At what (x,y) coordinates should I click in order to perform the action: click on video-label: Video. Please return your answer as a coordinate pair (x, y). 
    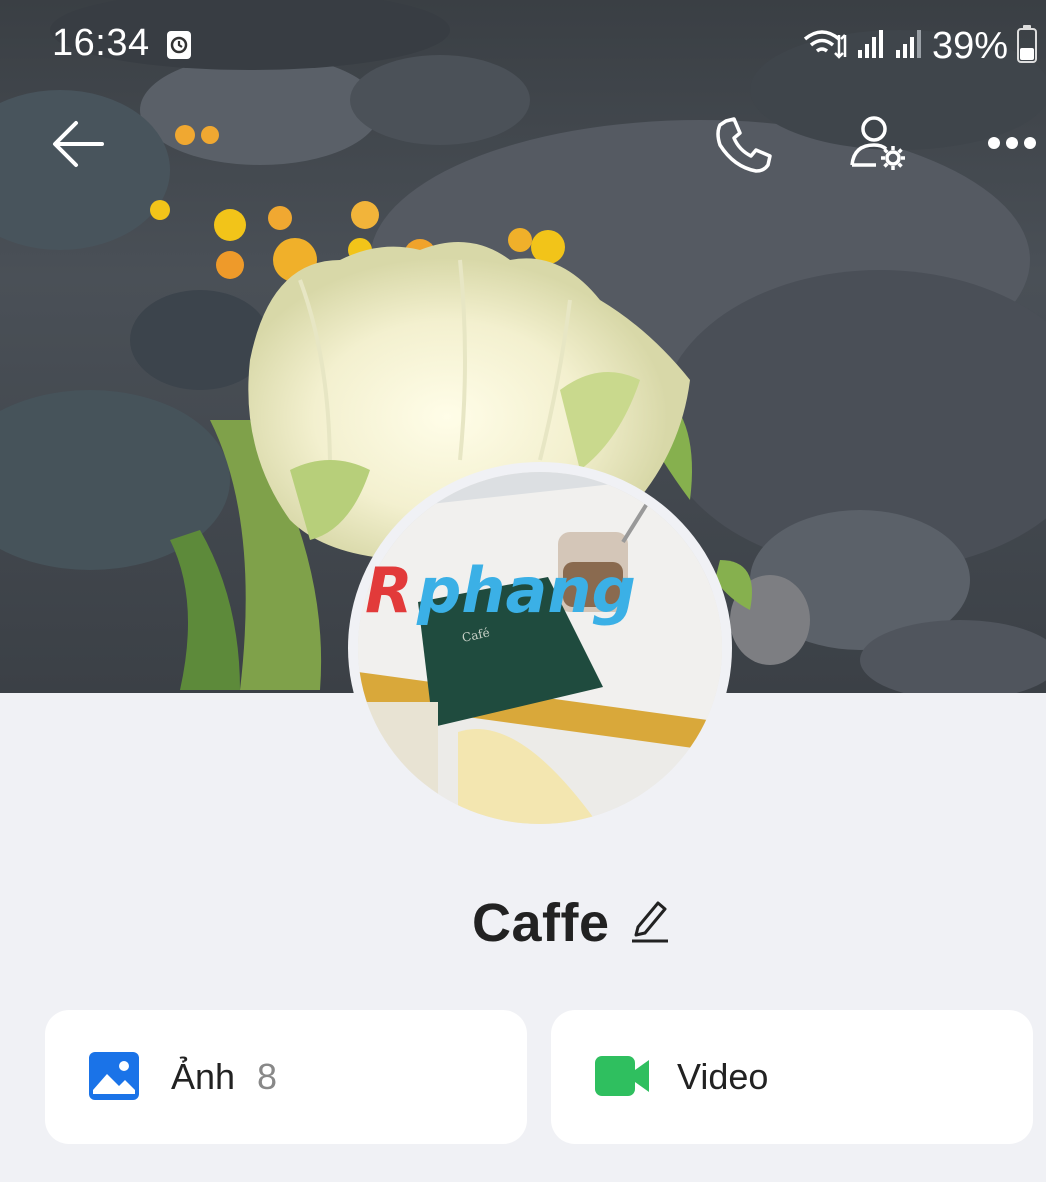
    Looking at the image, I should click on (723, 1076).